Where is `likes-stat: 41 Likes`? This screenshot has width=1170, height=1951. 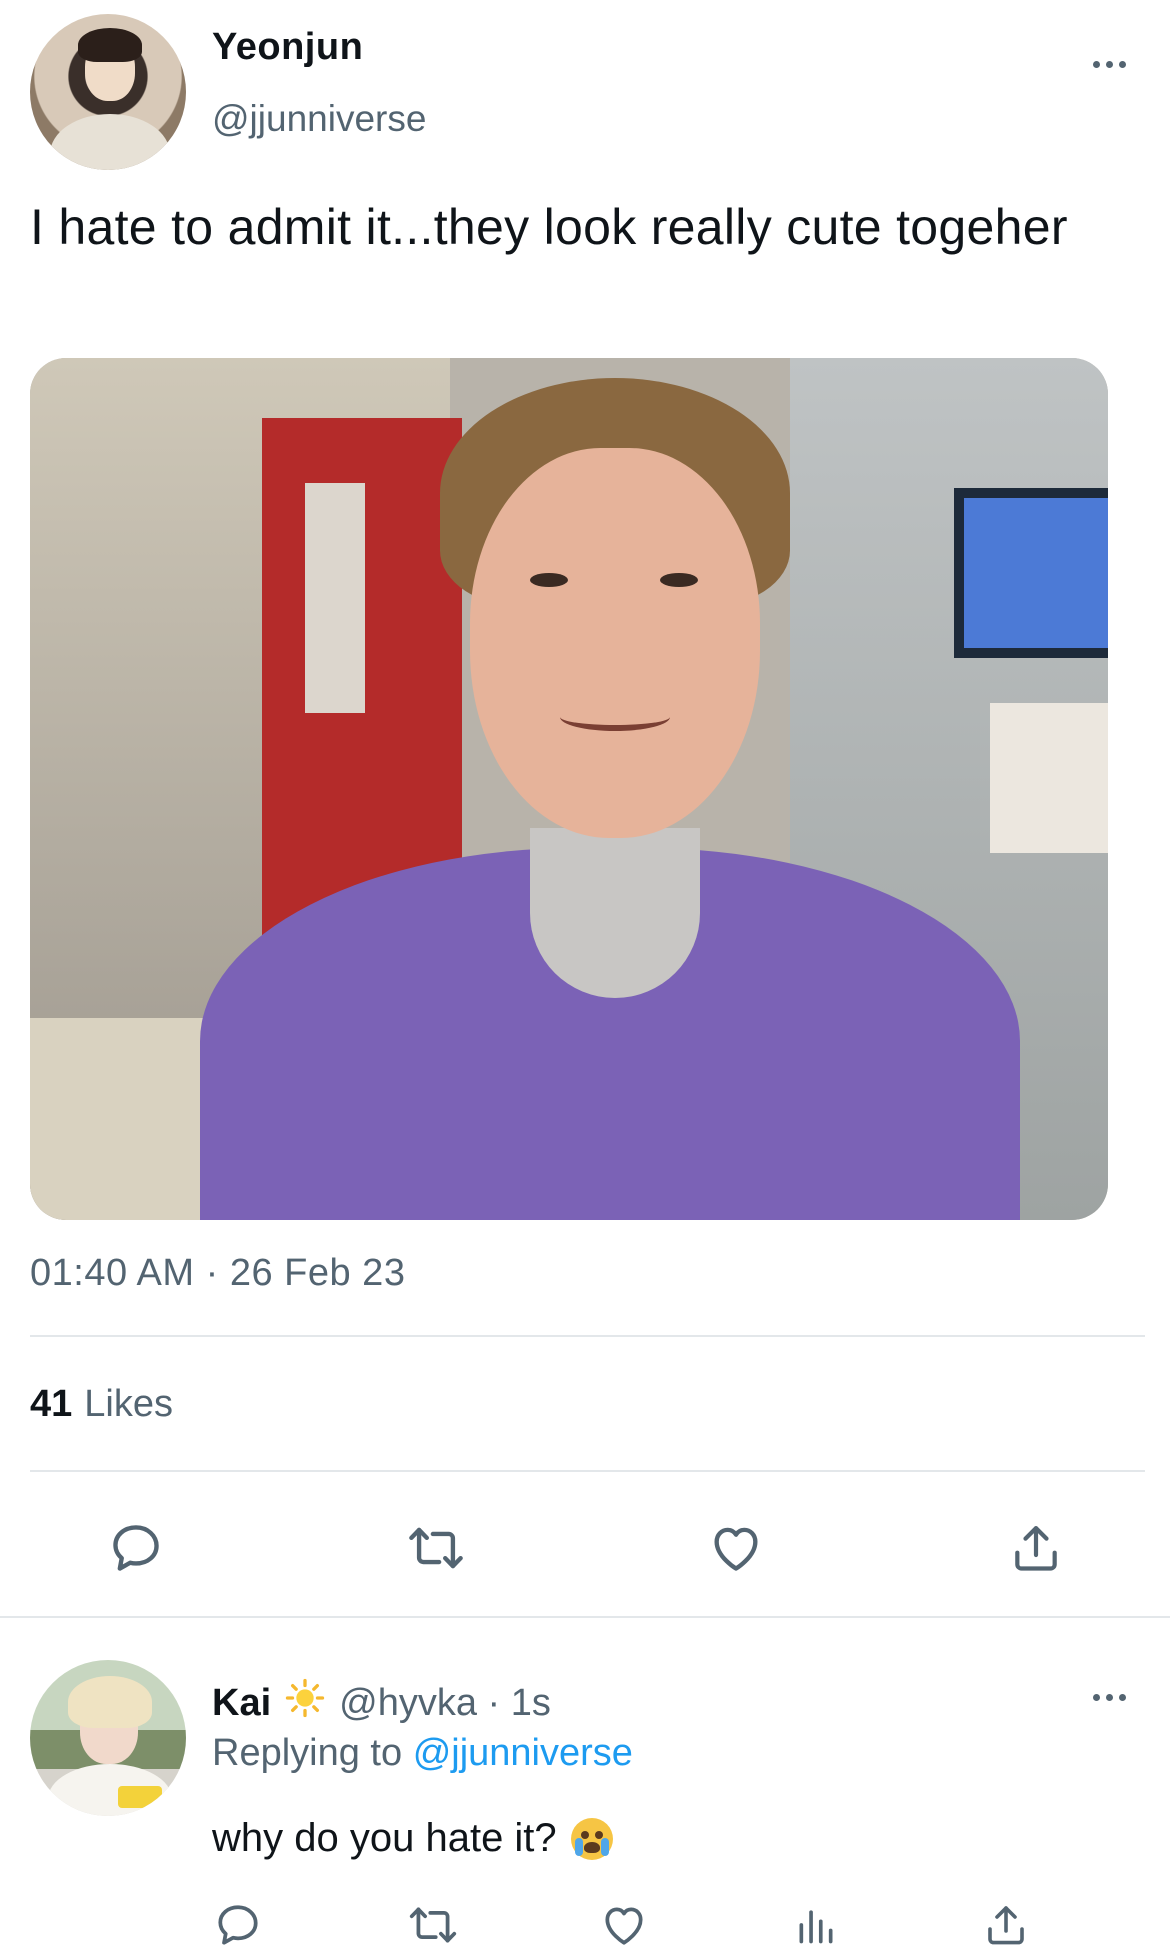
likes-stat: 41 Likes is located at coordinates (101, 1404).